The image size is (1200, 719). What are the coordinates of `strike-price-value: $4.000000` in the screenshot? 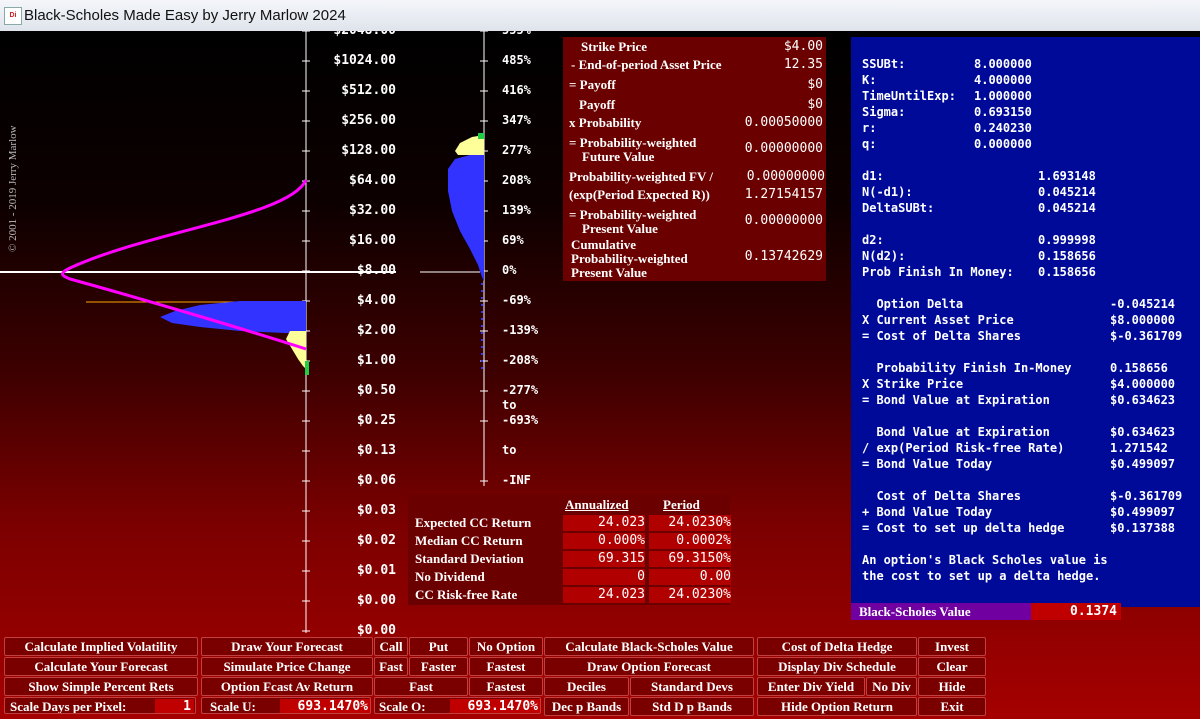 It's located at (1143, 384).